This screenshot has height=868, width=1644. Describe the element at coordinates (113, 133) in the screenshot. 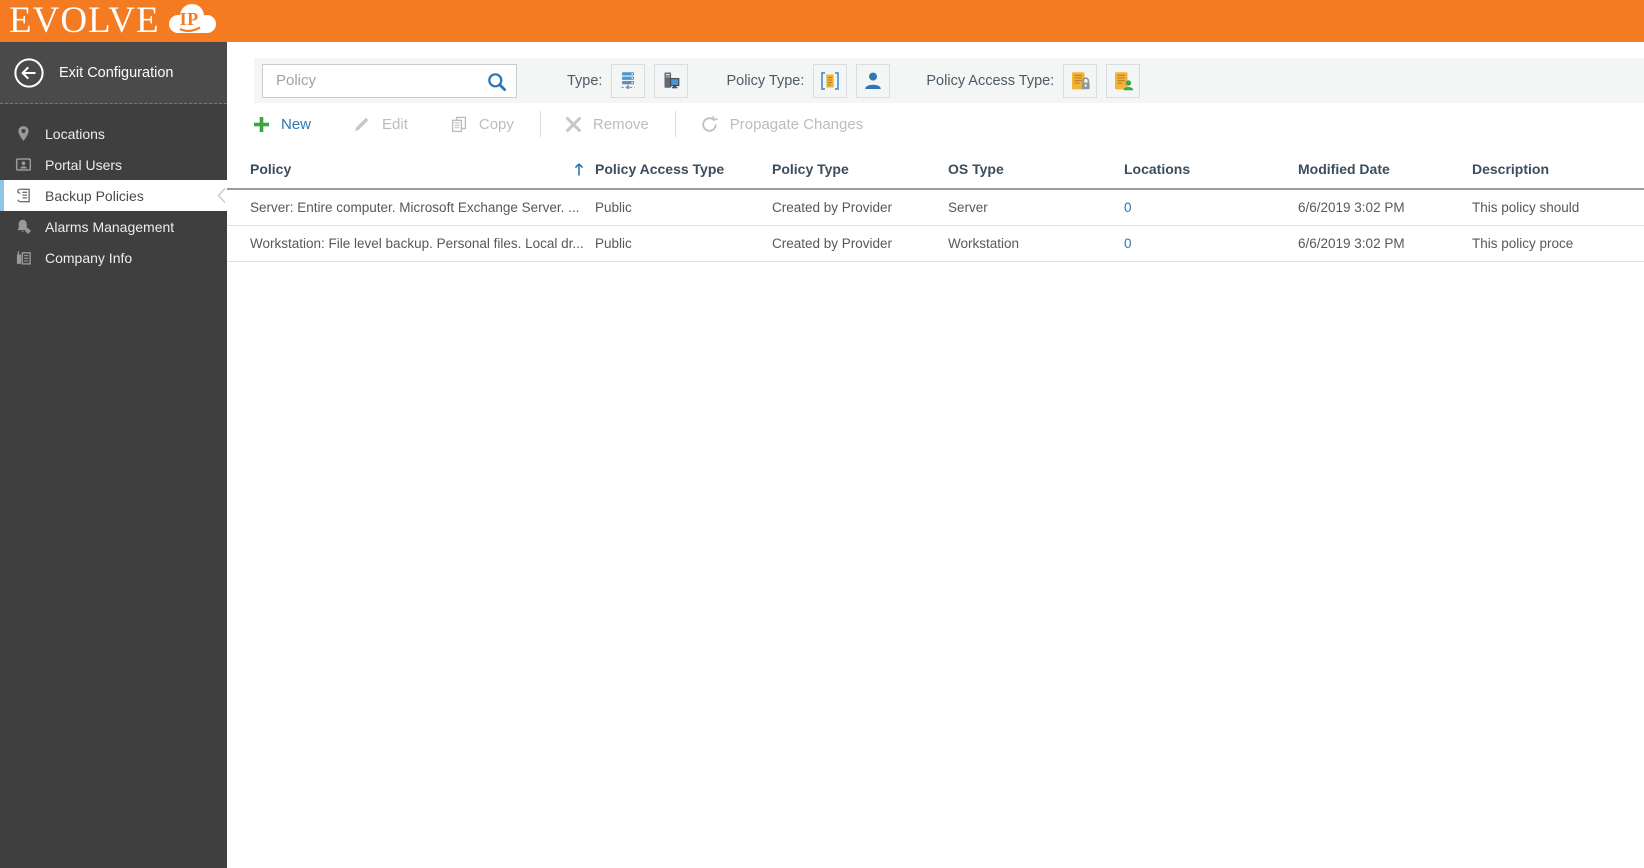

I see `sidebar-item-locations: Locations` at that location.